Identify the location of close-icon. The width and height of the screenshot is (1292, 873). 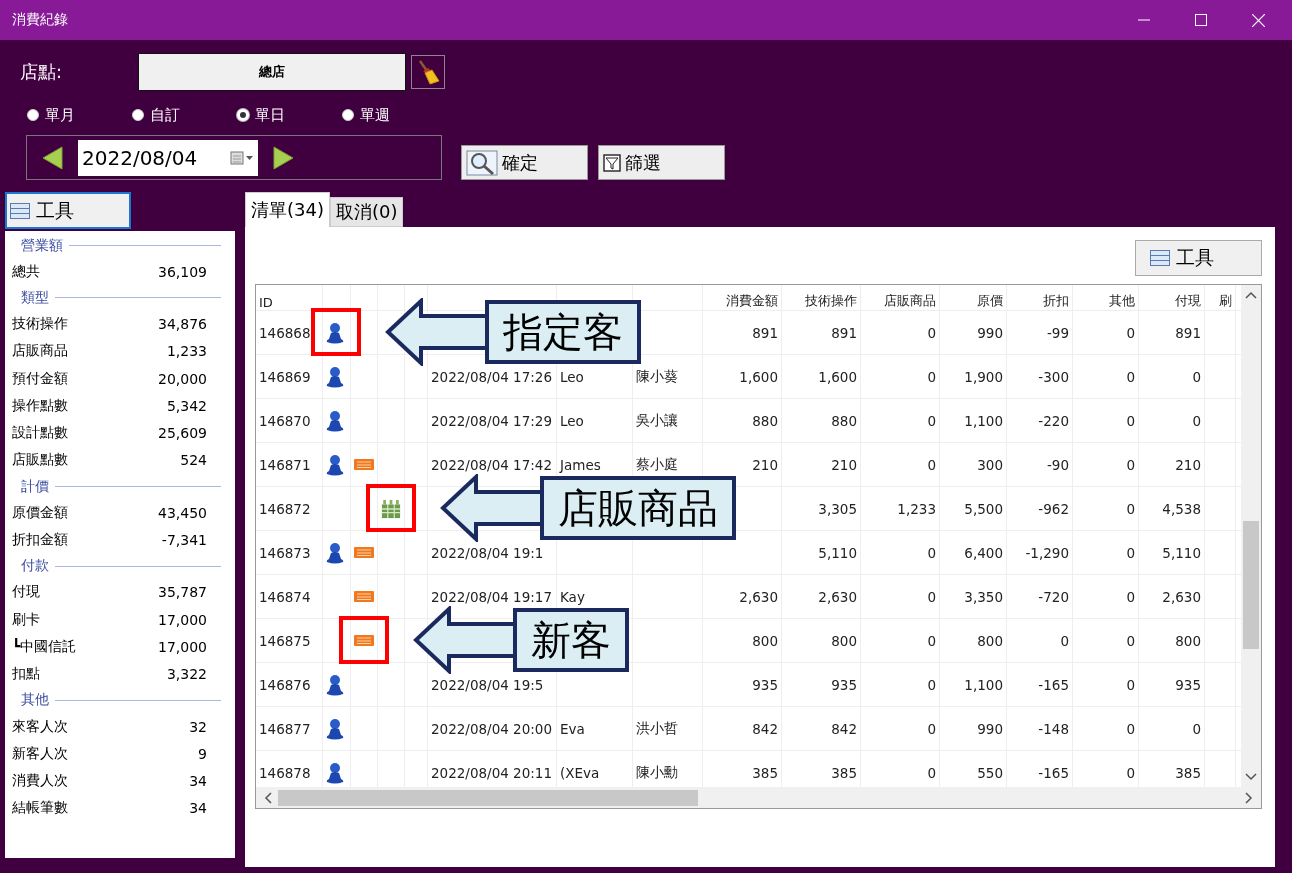
(1258, 20).